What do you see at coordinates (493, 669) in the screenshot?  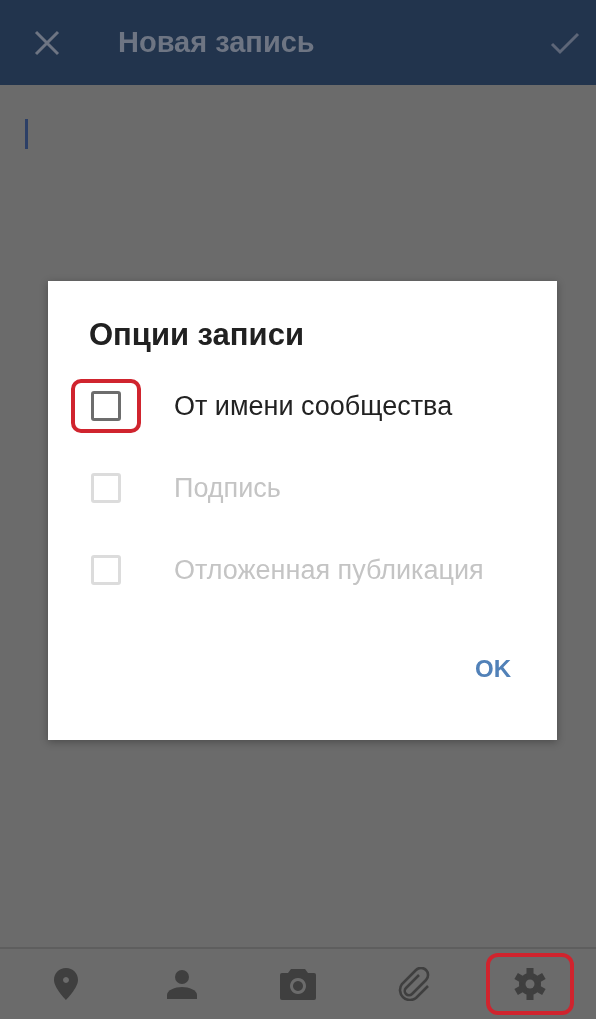 I see `ok-button: OK` at bounding box center [493, 669].